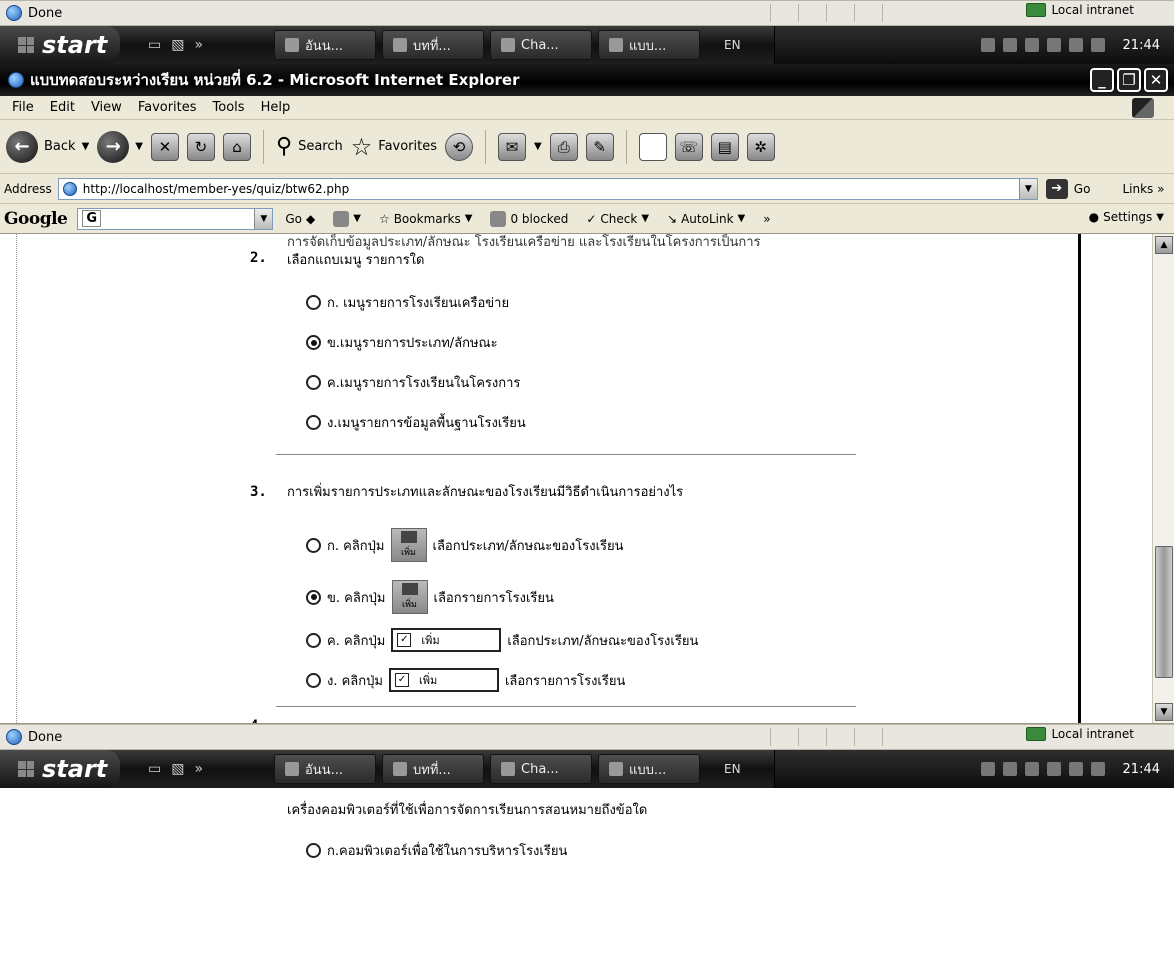 The width and height of the screenshot is (1174, 961). Describe the element at coordinates (16, 80) in the screenshot. I see `ie-window-icon` at that location.